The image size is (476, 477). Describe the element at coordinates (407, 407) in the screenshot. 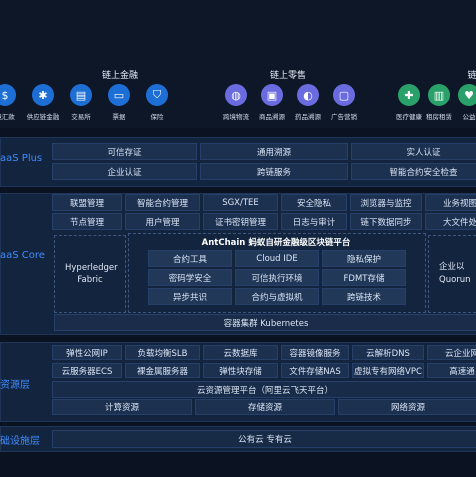

I see `service-cell: 网络资源` at that location.